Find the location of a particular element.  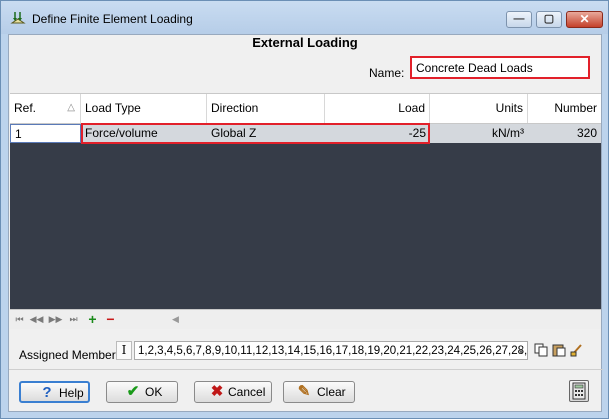

window-title: Define Finite Element Loading is located at coordinates (112, 19).